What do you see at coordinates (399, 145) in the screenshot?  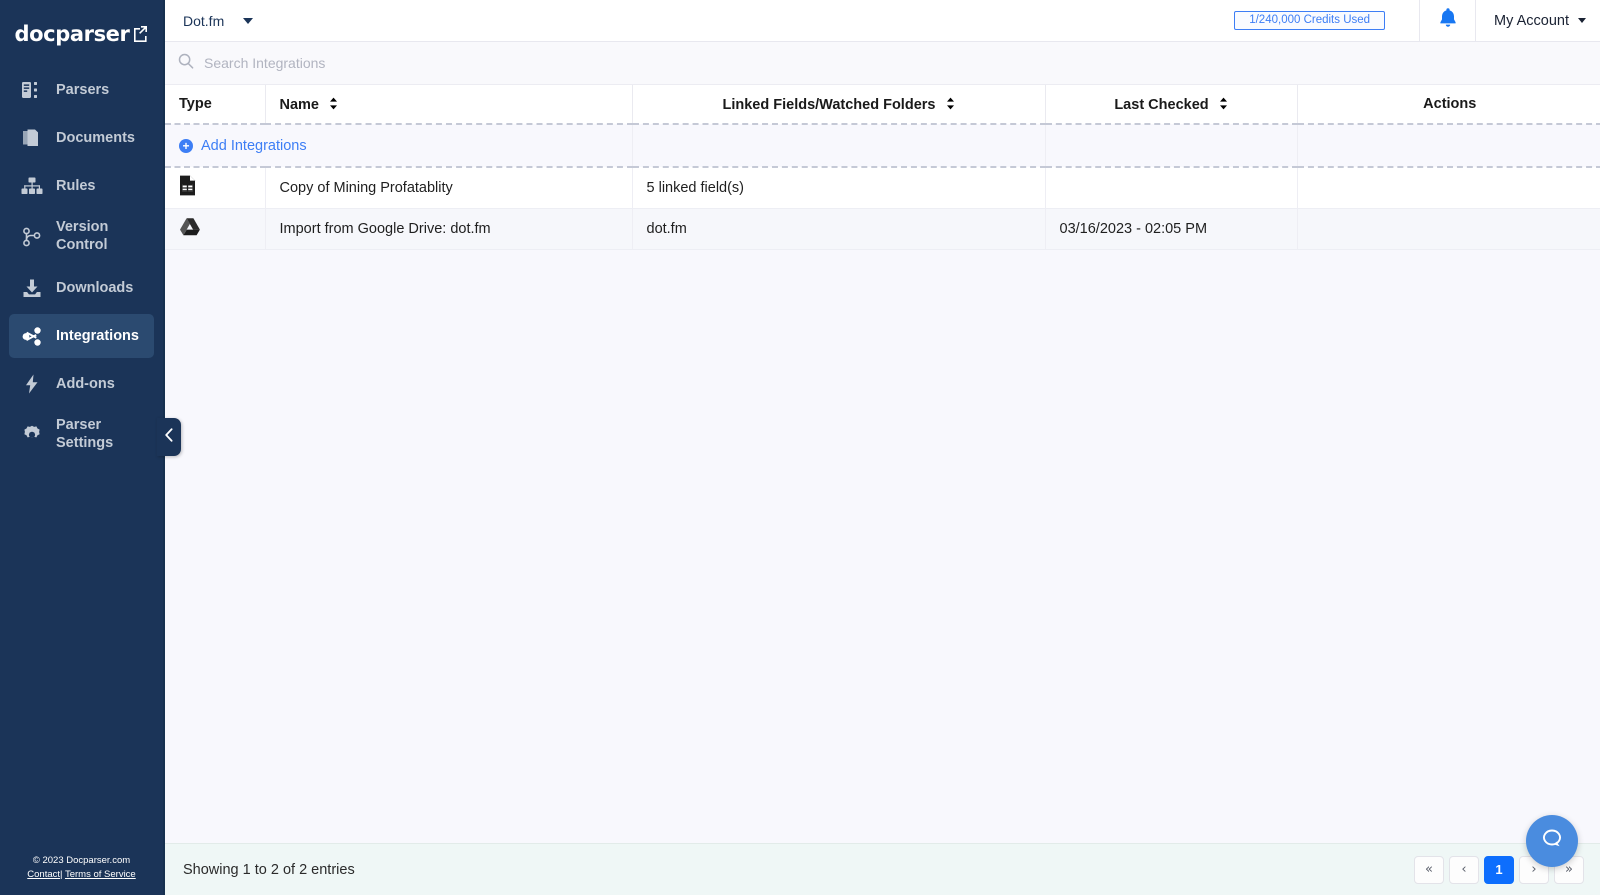 I see `add-integrations-cell: + Add Integrations` at bounding box center [399, 145].